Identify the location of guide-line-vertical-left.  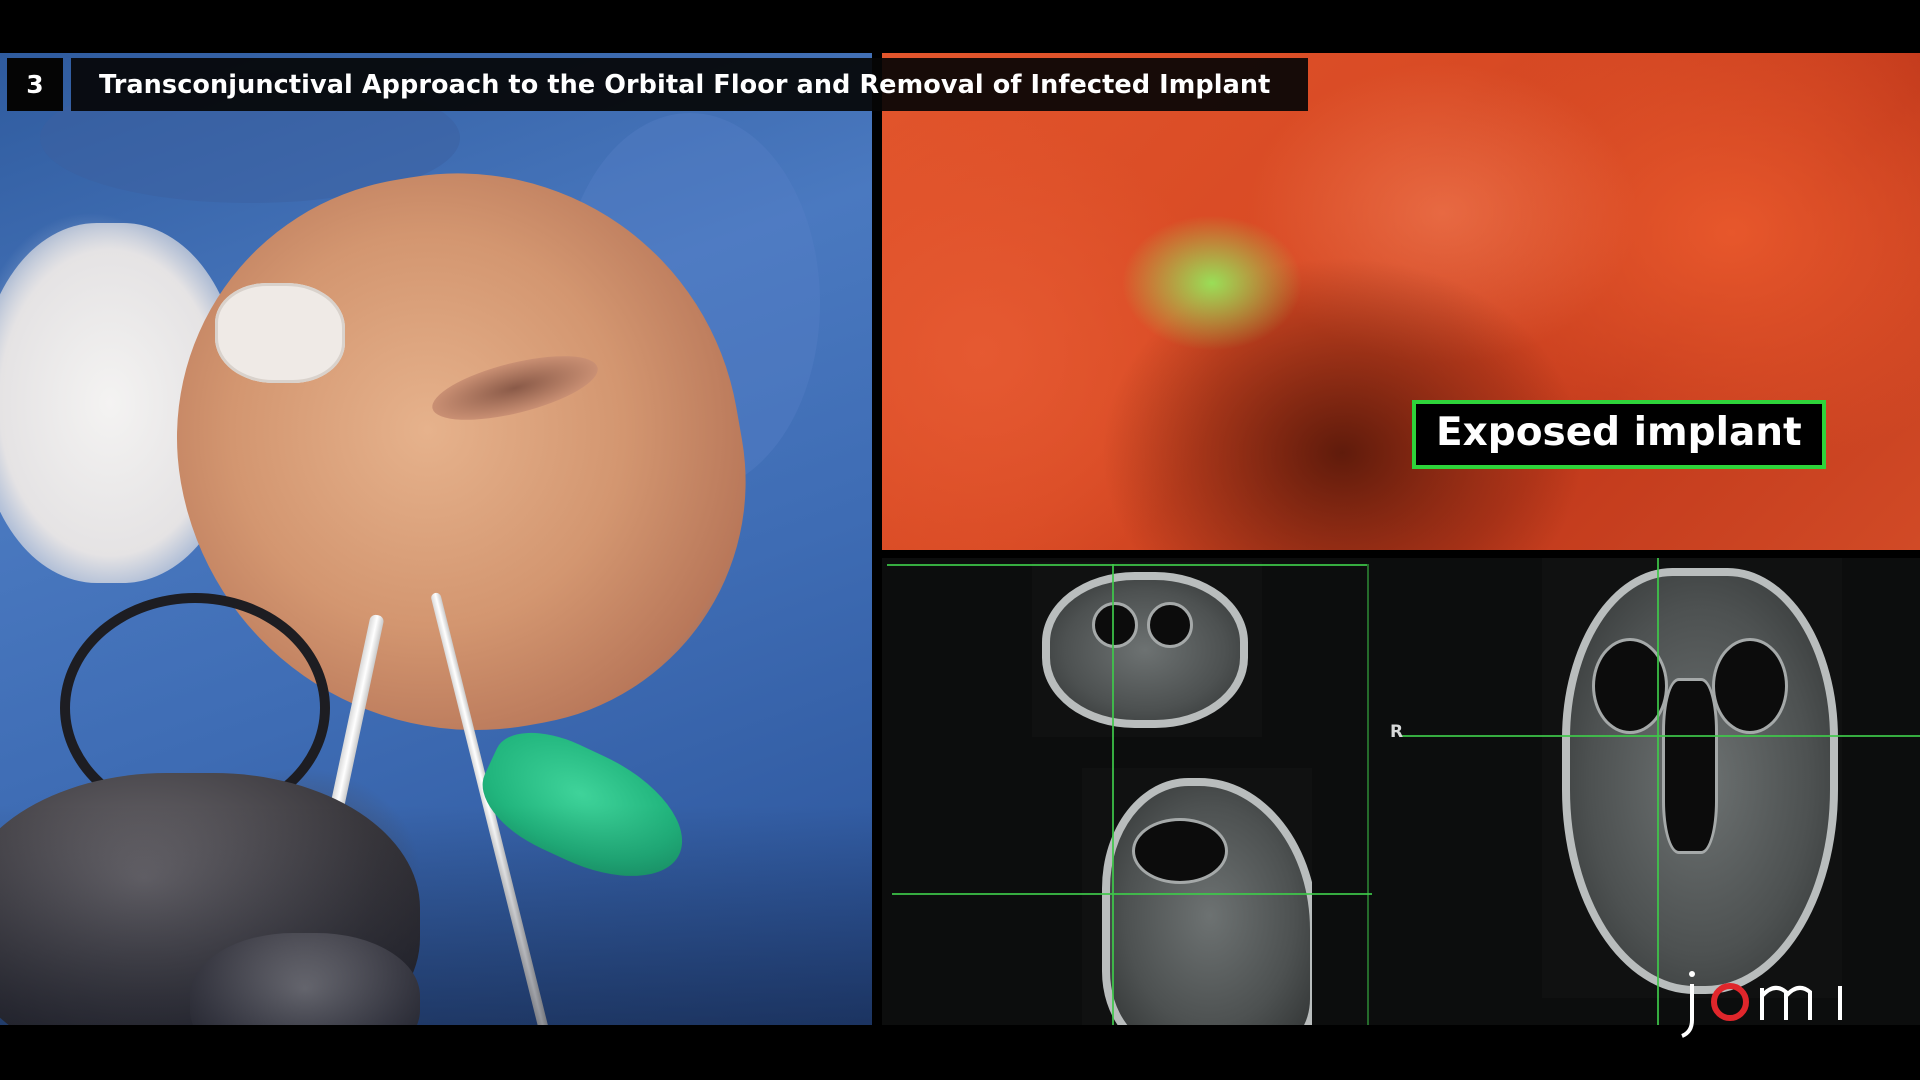
(1113, 794).